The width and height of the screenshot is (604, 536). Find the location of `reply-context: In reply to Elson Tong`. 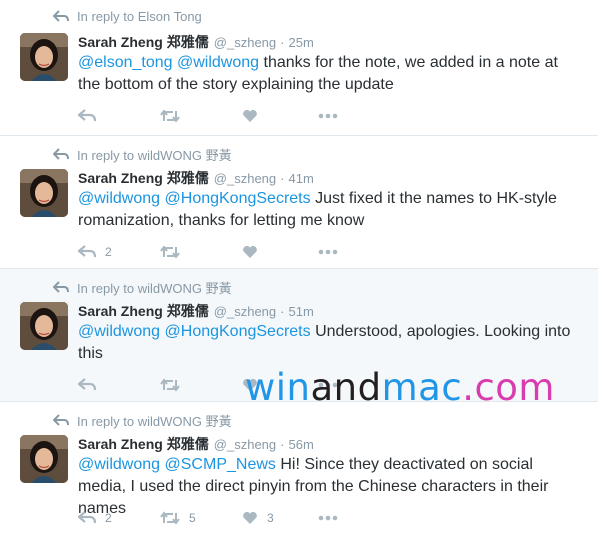

reply-context: In reply to Elson Tong is located at coordinates (127, 16).